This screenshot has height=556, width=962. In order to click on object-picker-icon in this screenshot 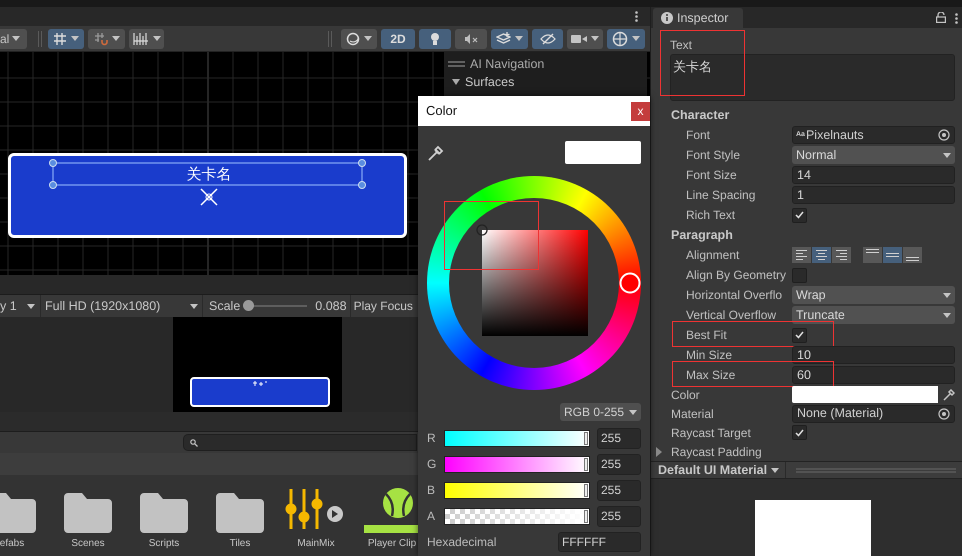, I will do `click(944, 414)`.